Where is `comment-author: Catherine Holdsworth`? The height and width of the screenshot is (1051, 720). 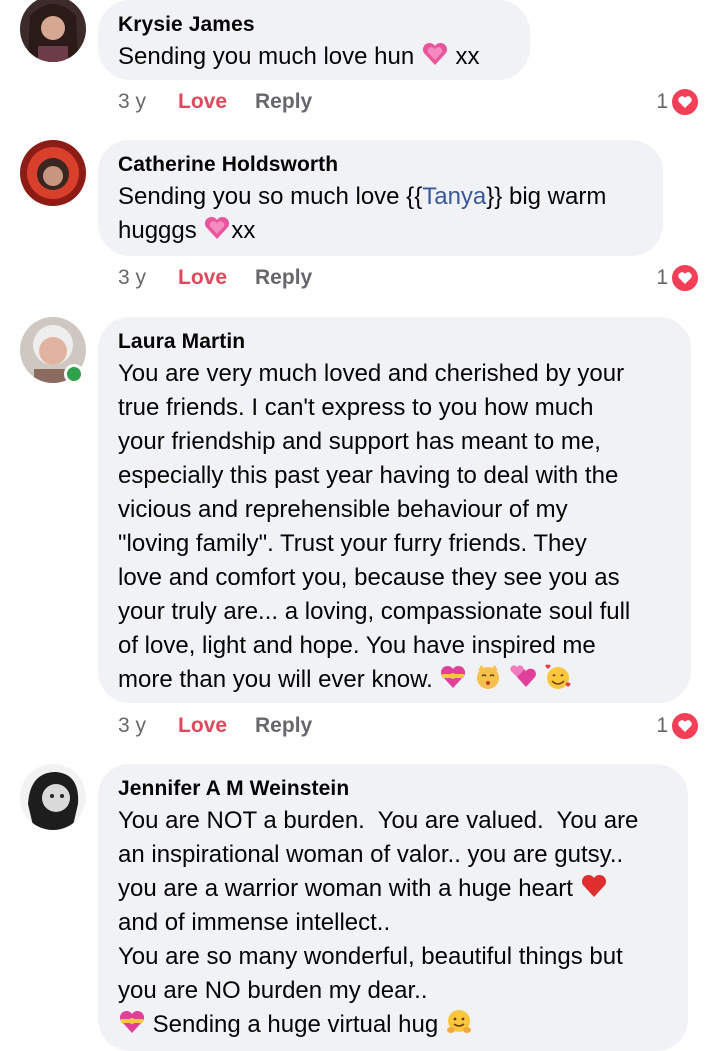 comment-author: Catherine Holdsworth is located at coordinates (380, 165).